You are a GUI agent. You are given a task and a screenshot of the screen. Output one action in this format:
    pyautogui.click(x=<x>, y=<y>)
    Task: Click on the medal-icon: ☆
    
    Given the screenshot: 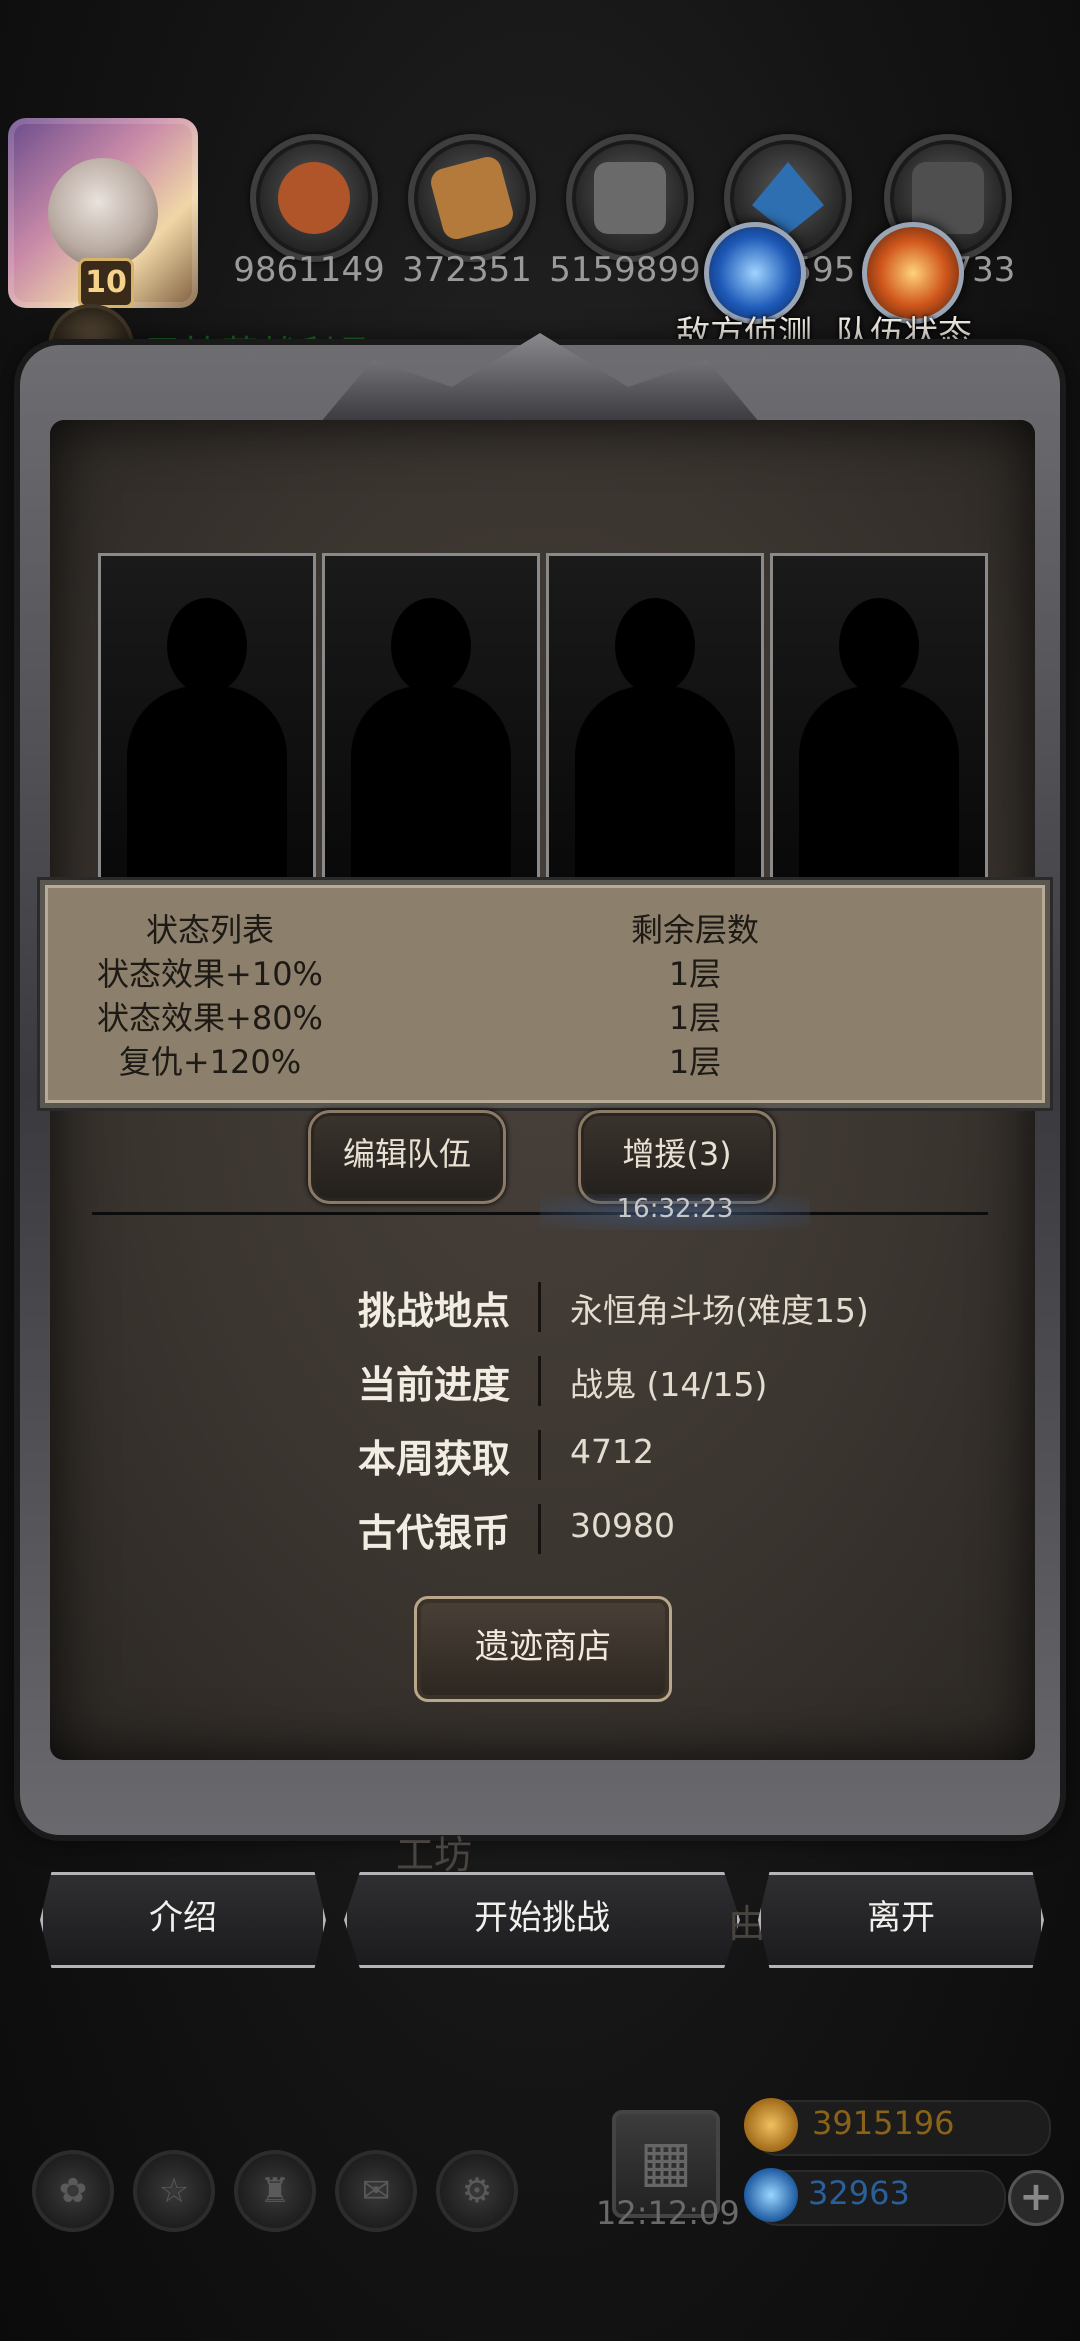 What is the action you would take?
    pyautogui.click(x=174, y=2191)
    